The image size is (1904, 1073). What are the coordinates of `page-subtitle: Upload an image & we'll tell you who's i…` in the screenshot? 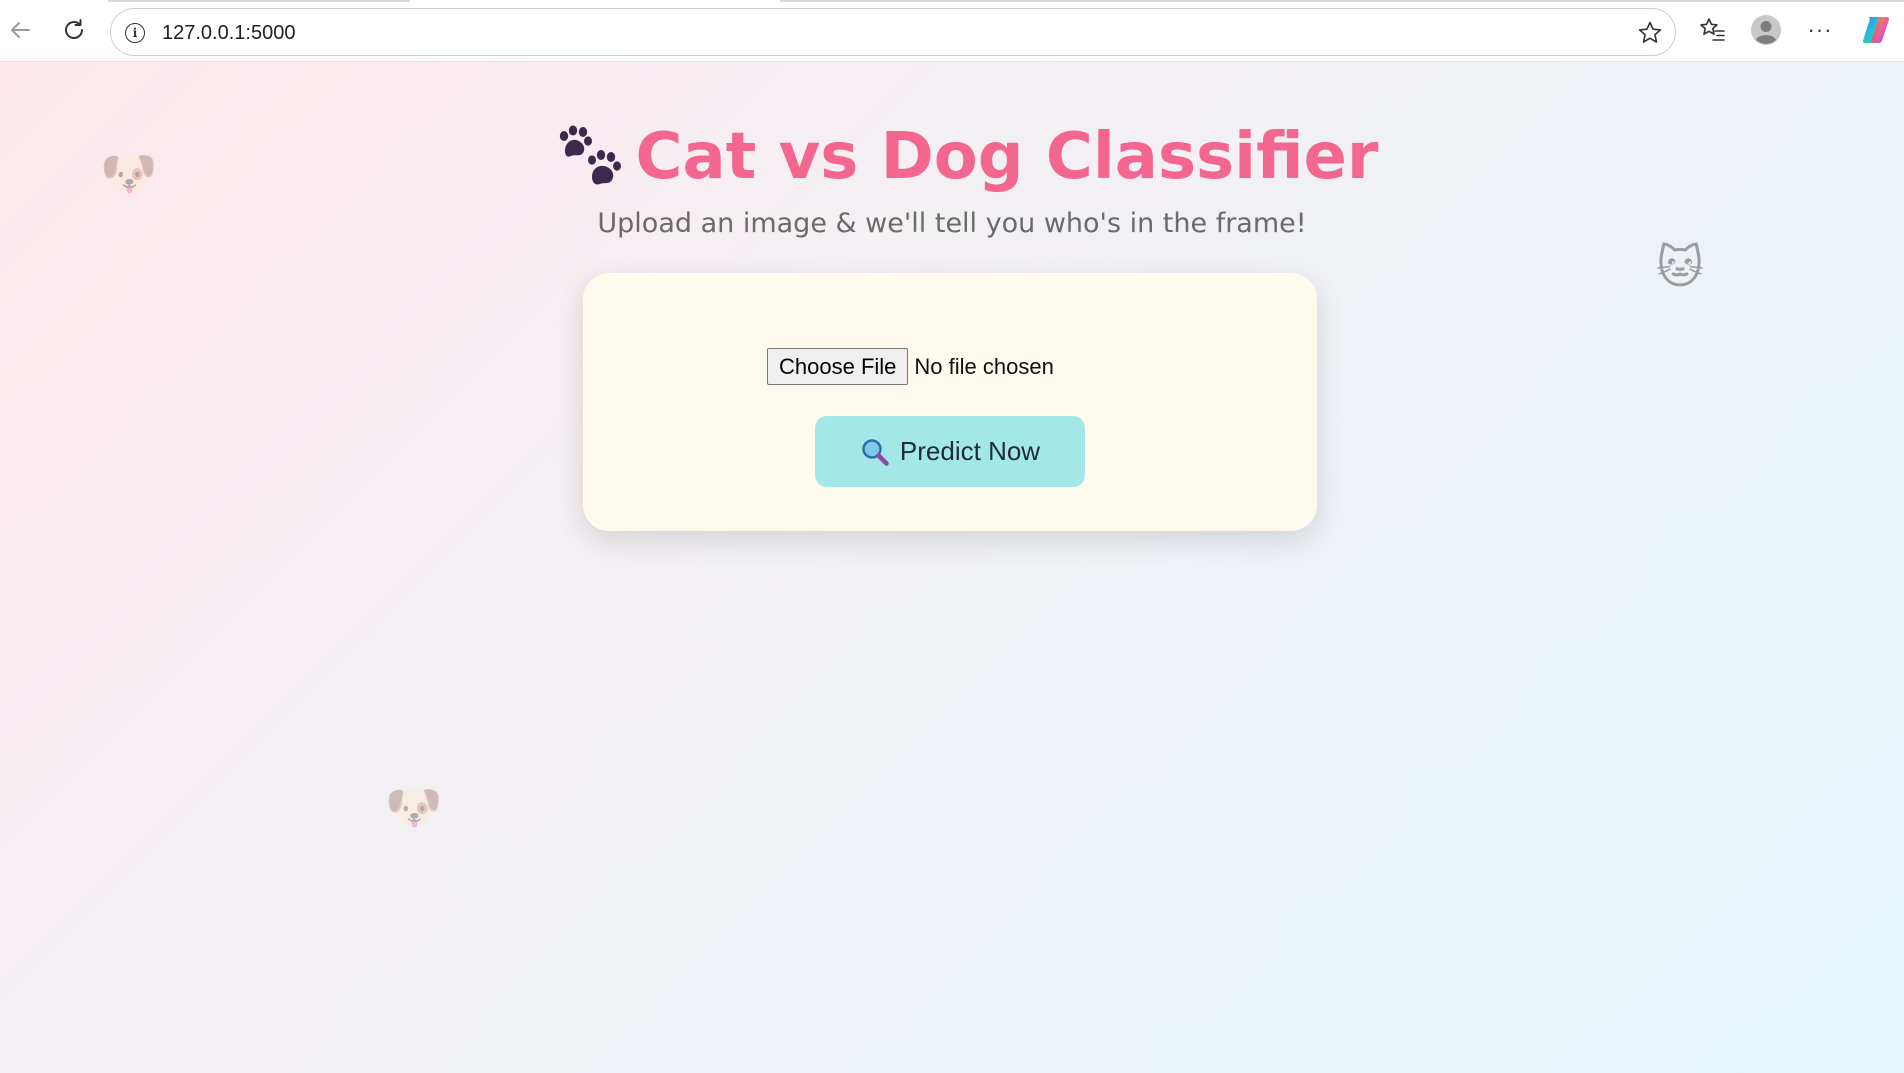 It's located at (952, 223).